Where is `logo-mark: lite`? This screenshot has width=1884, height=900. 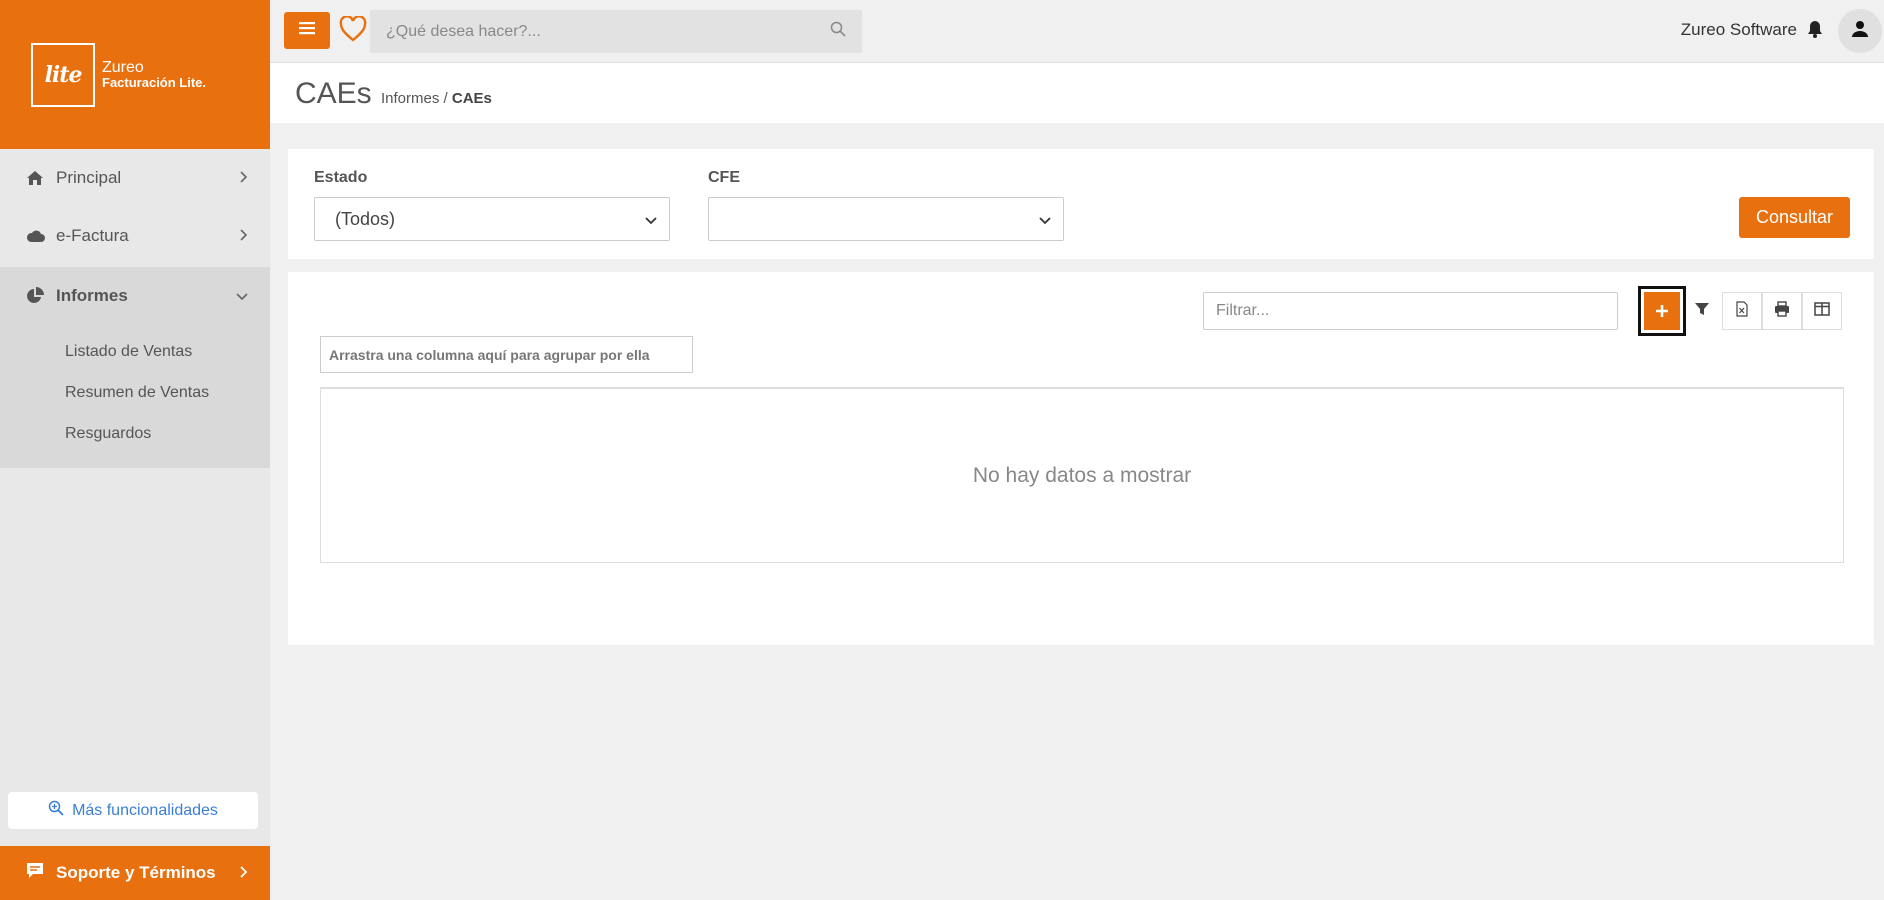 logo-mark: lite is located at coordinates (63, 74).